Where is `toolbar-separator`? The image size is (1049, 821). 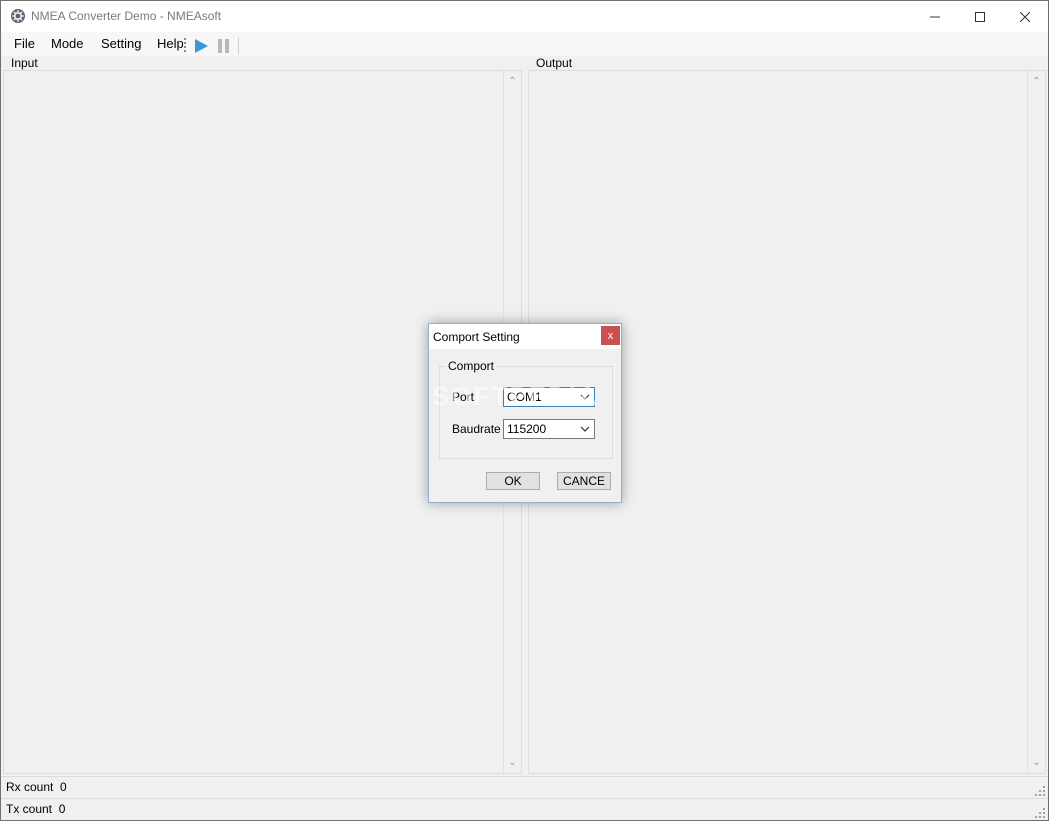
toolbar-separator is located at coordinates (238, 46).